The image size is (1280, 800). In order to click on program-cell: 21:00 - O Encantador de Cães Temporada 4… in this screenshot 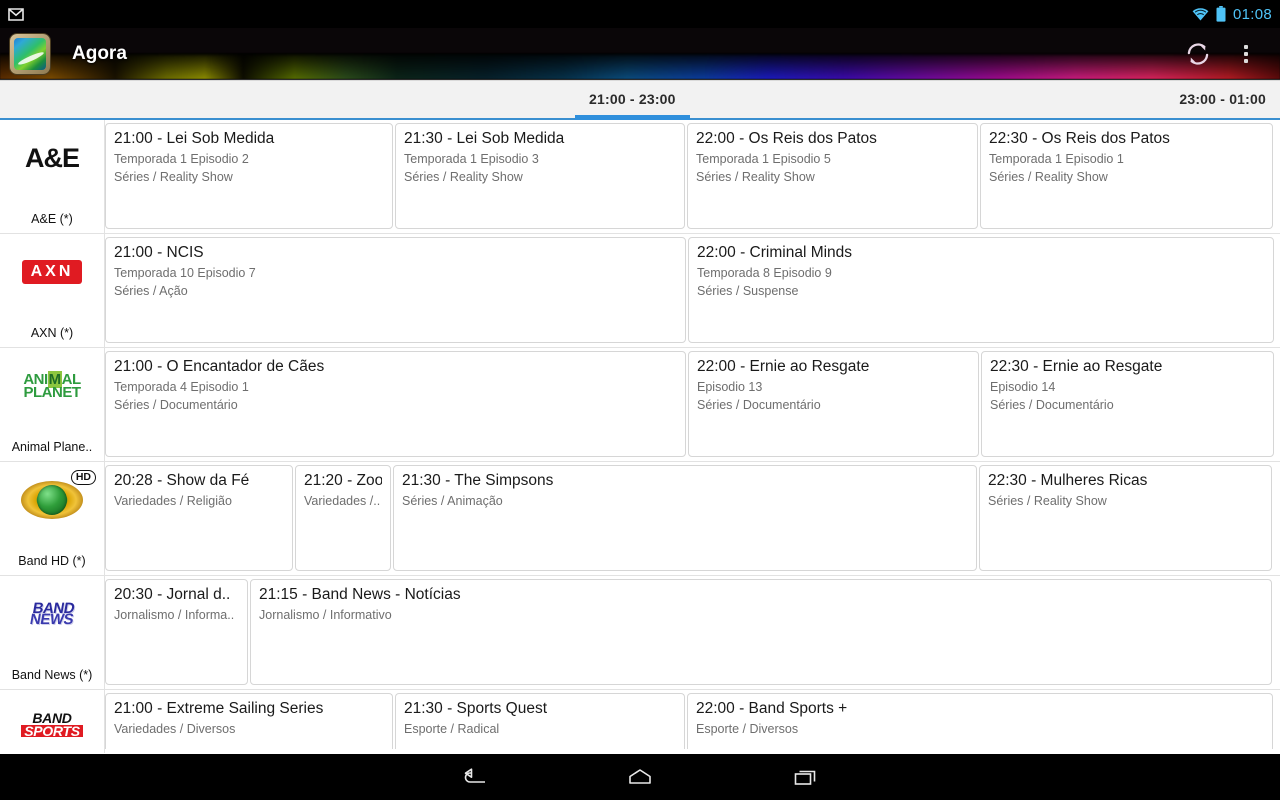, I will do `click(395, 404)`.